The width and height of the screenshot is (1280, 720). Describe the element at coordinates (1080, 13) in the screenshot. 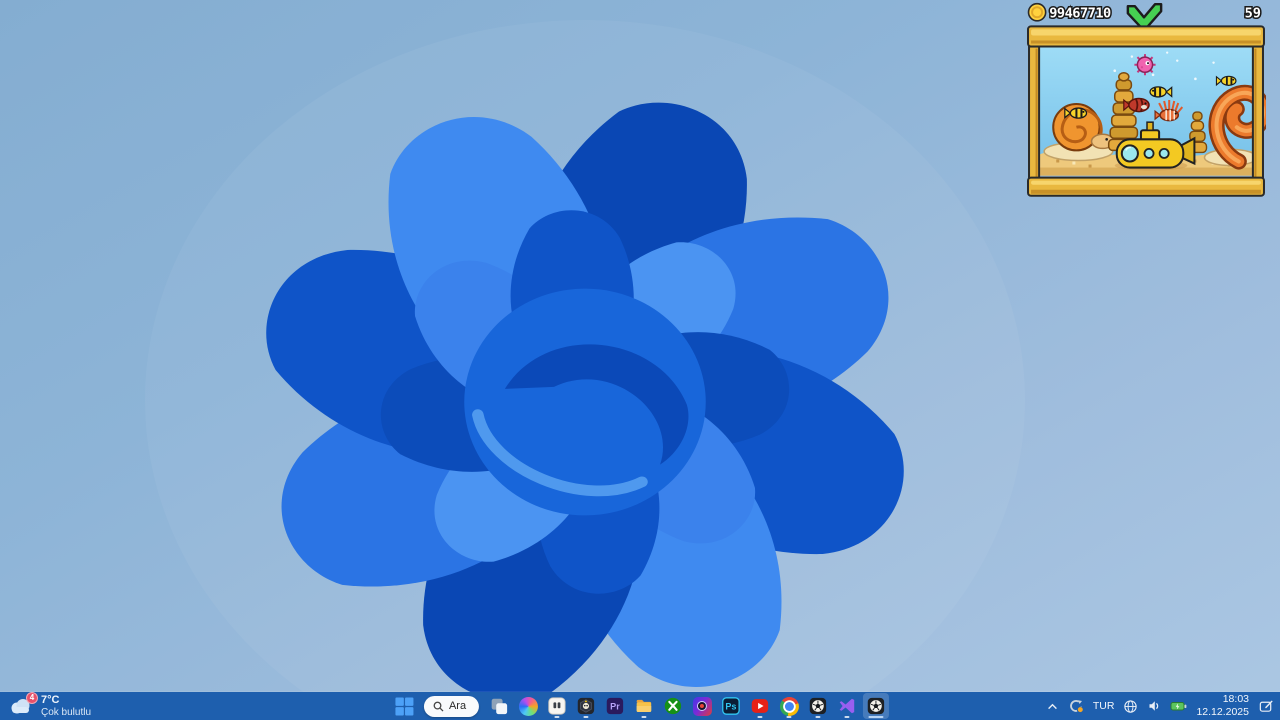

I see `coin-counter: 99467710` at that location.